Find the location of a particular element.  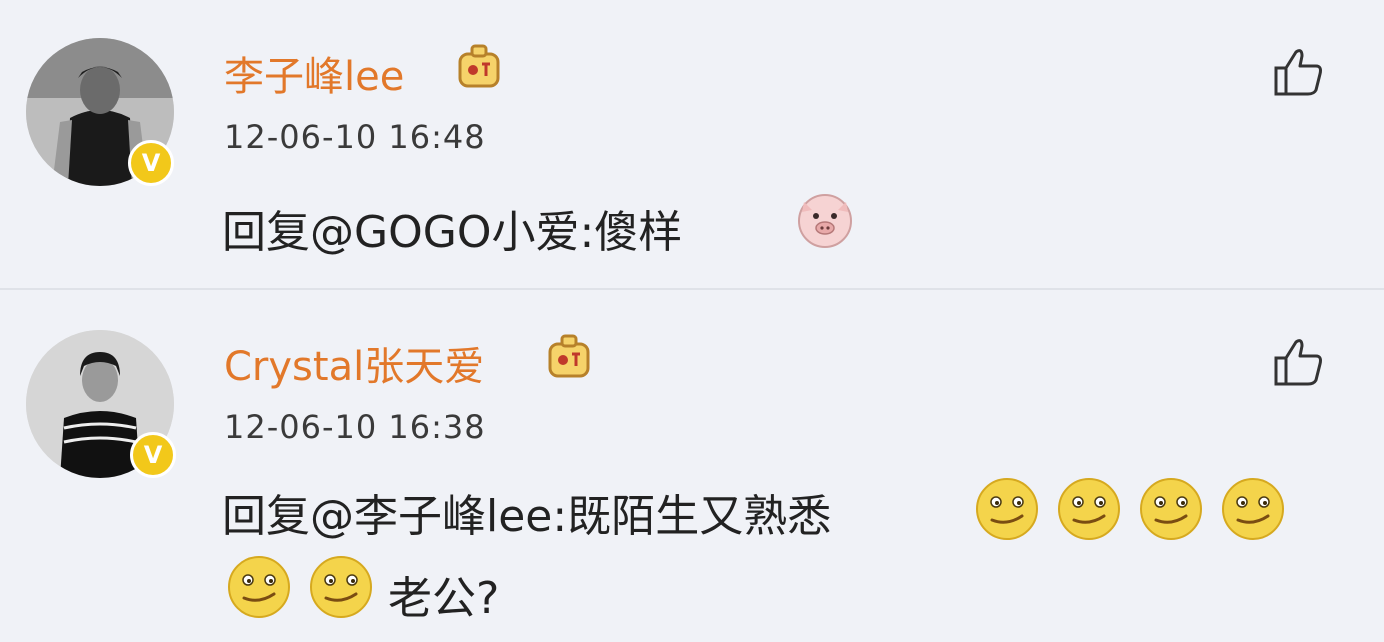

comment-text: 回复@李子峰lee:既陌生又熟悉 is located at coordinates (526, 512).